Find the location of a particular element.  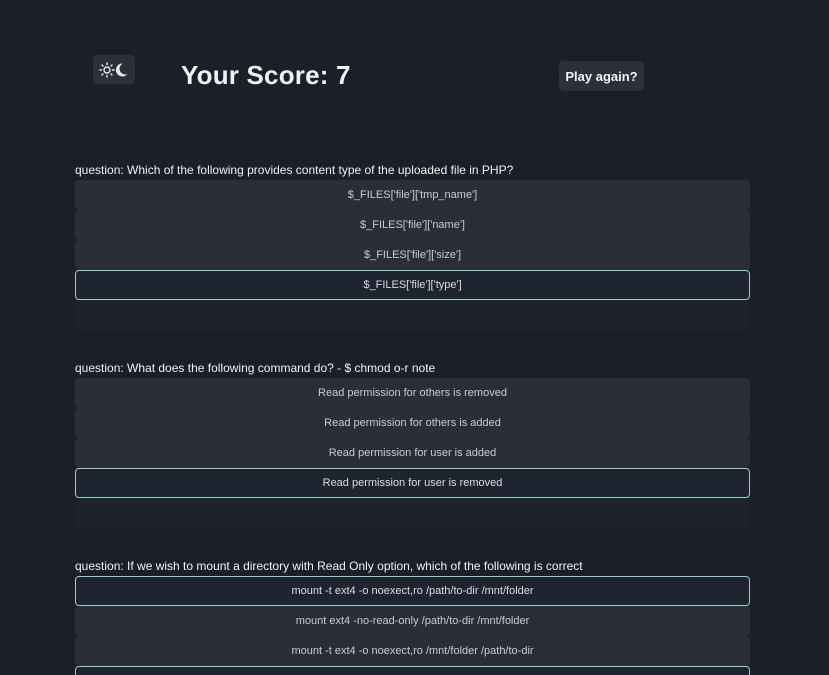

sun-moon-icon is located at coordinates (114, 70).